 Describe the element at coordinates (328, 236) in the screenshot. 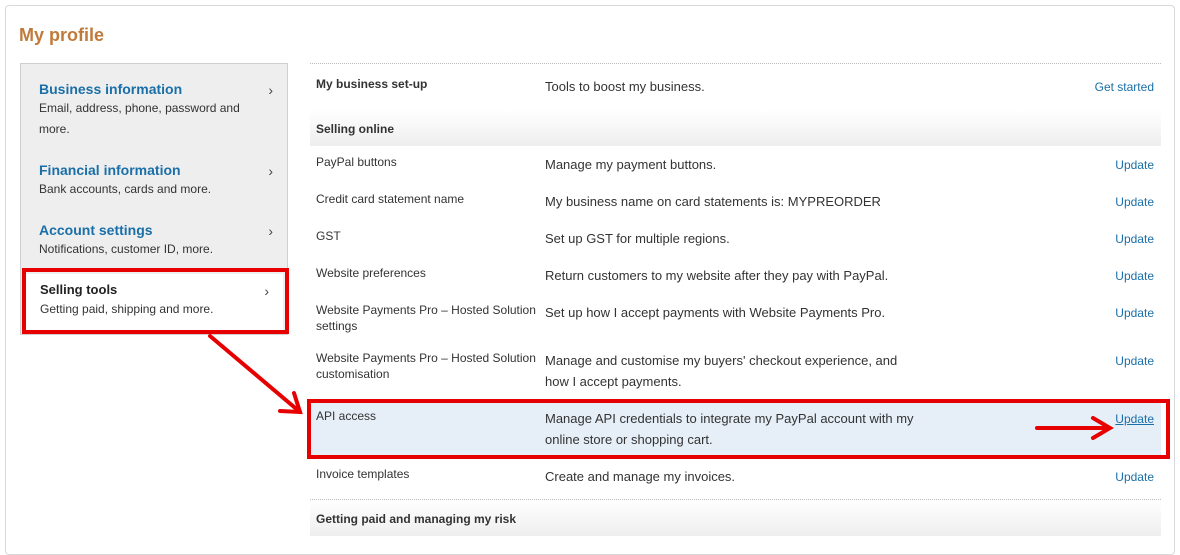

I see `row-label: GST` at that location.